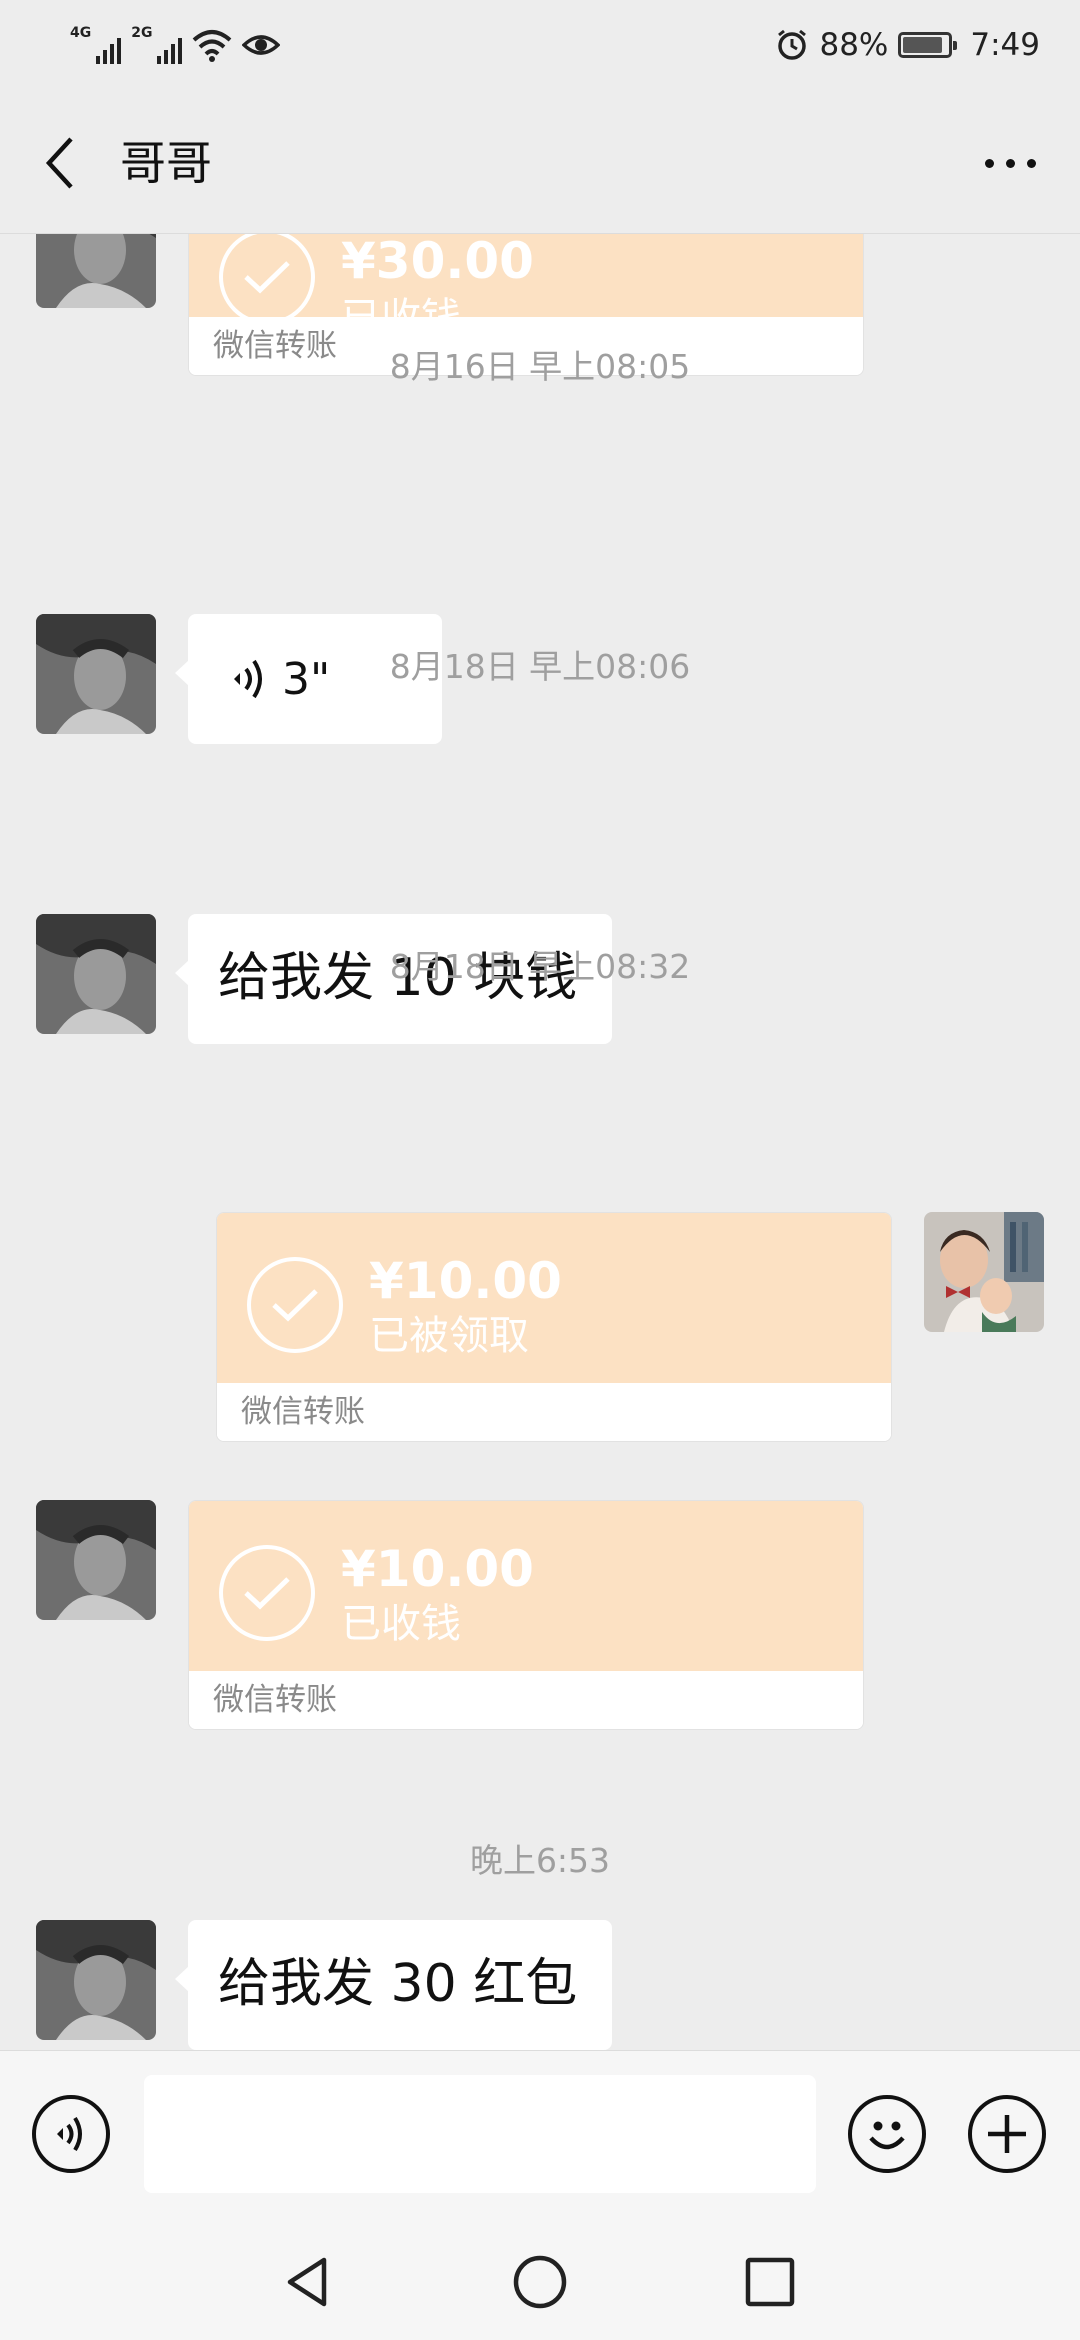 Image resolution: width=1080 pixels, height=2340 pixels. Describe the element at coordinates (480, 2134) in the screenshot. I see `message-input` at that location.